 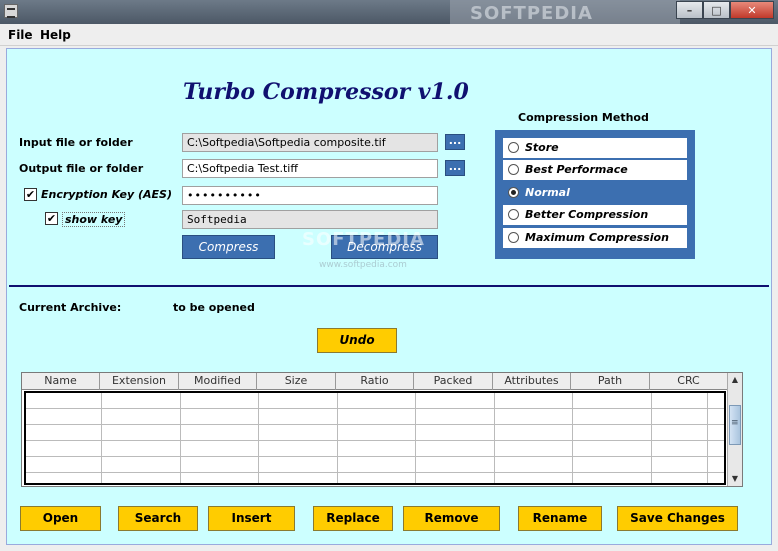 I want to click on encryption-checkbox: ✔, so click(x=30, y=194).